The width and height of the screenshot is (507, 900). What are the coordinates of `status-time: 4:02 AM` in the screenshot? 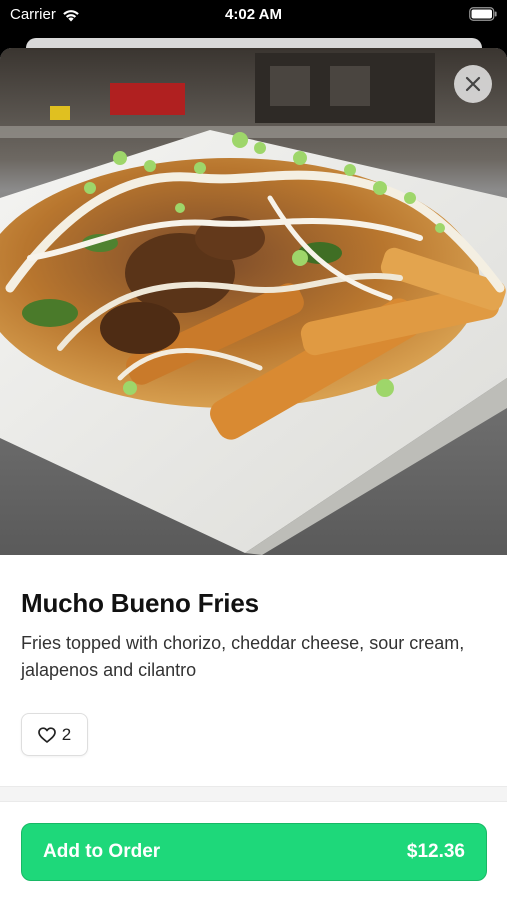 It's located at (253, 14).